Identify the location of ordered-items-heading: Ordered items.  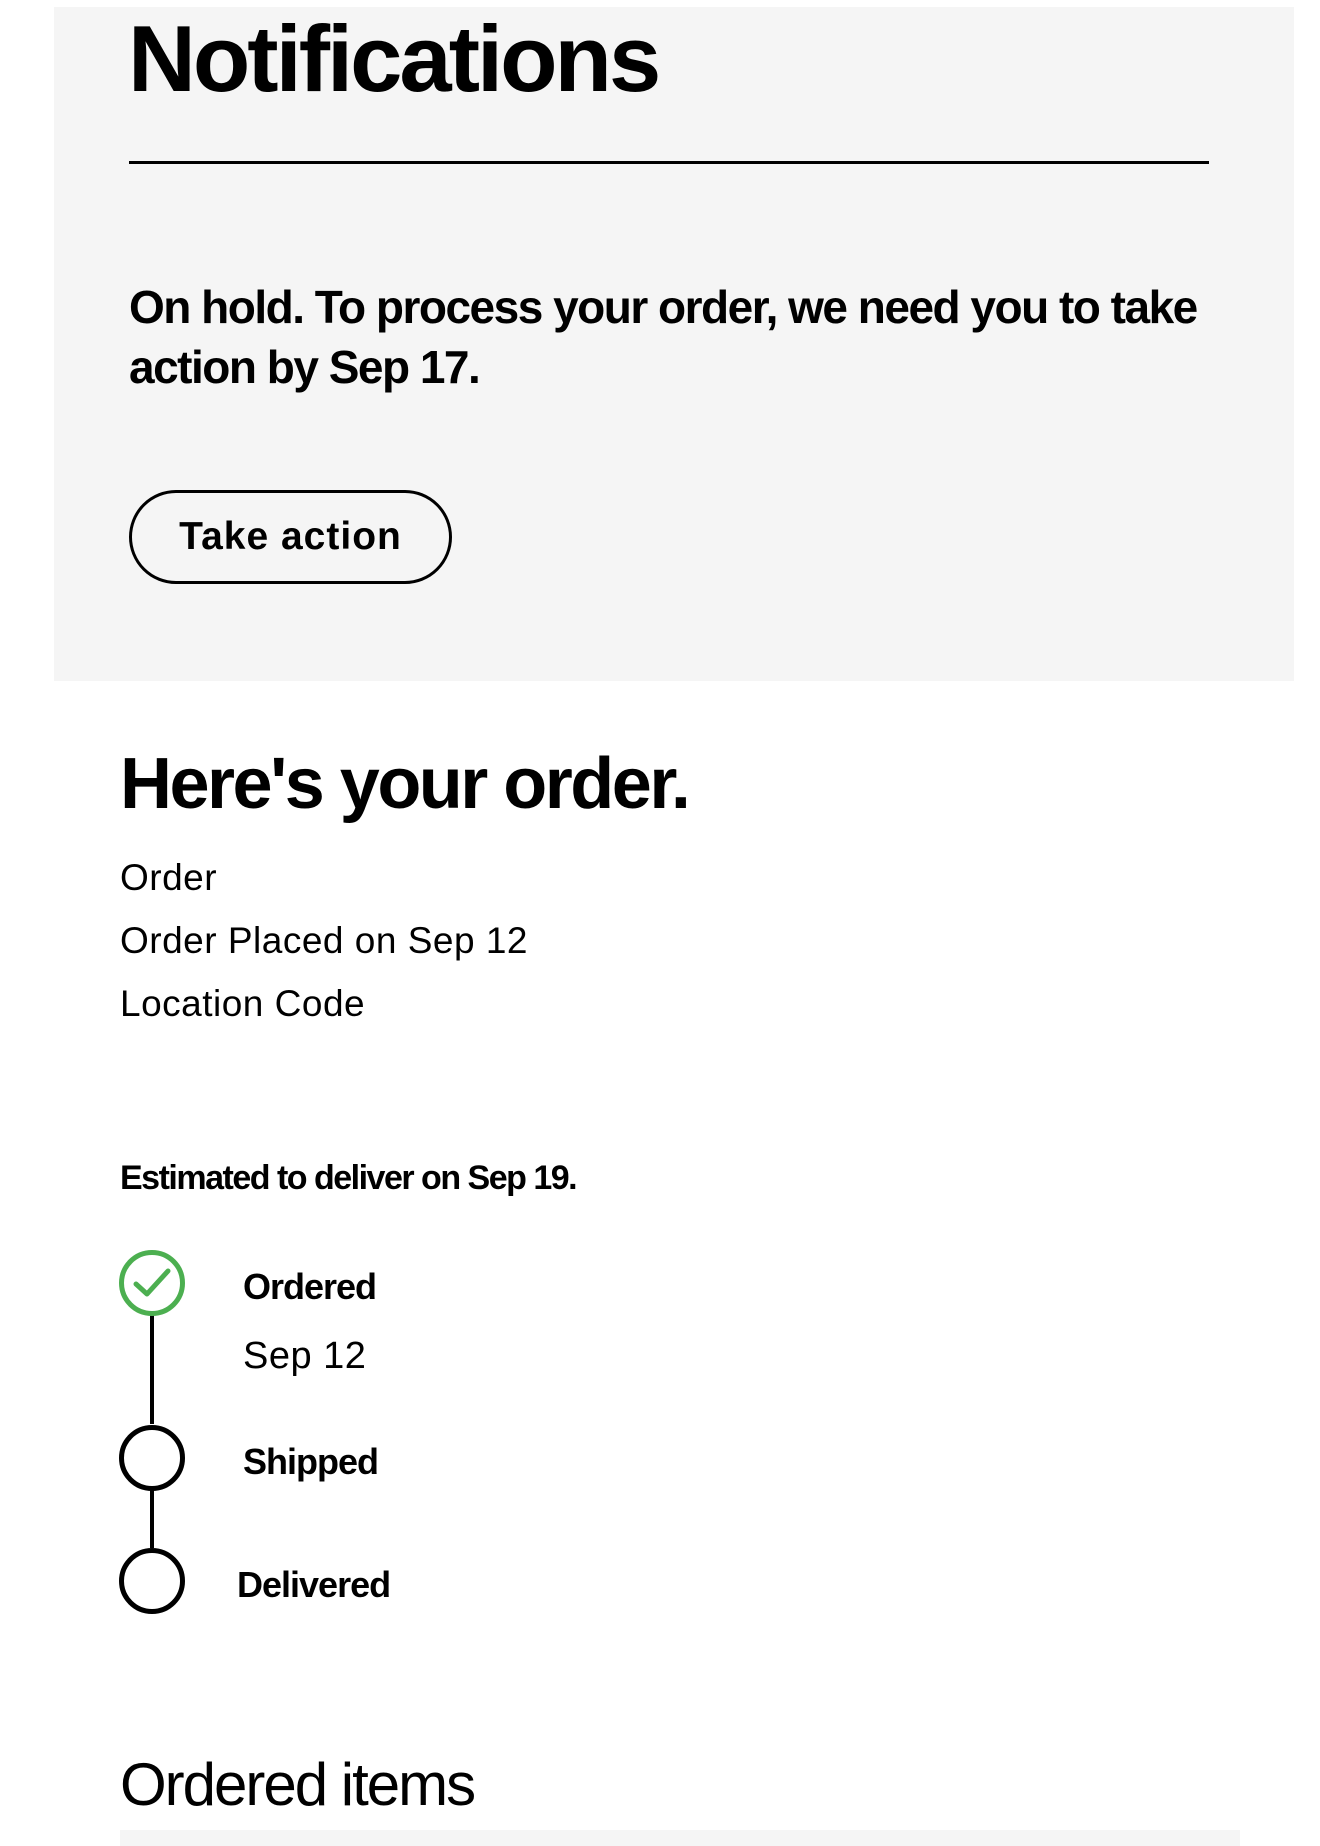
(298, 1784).